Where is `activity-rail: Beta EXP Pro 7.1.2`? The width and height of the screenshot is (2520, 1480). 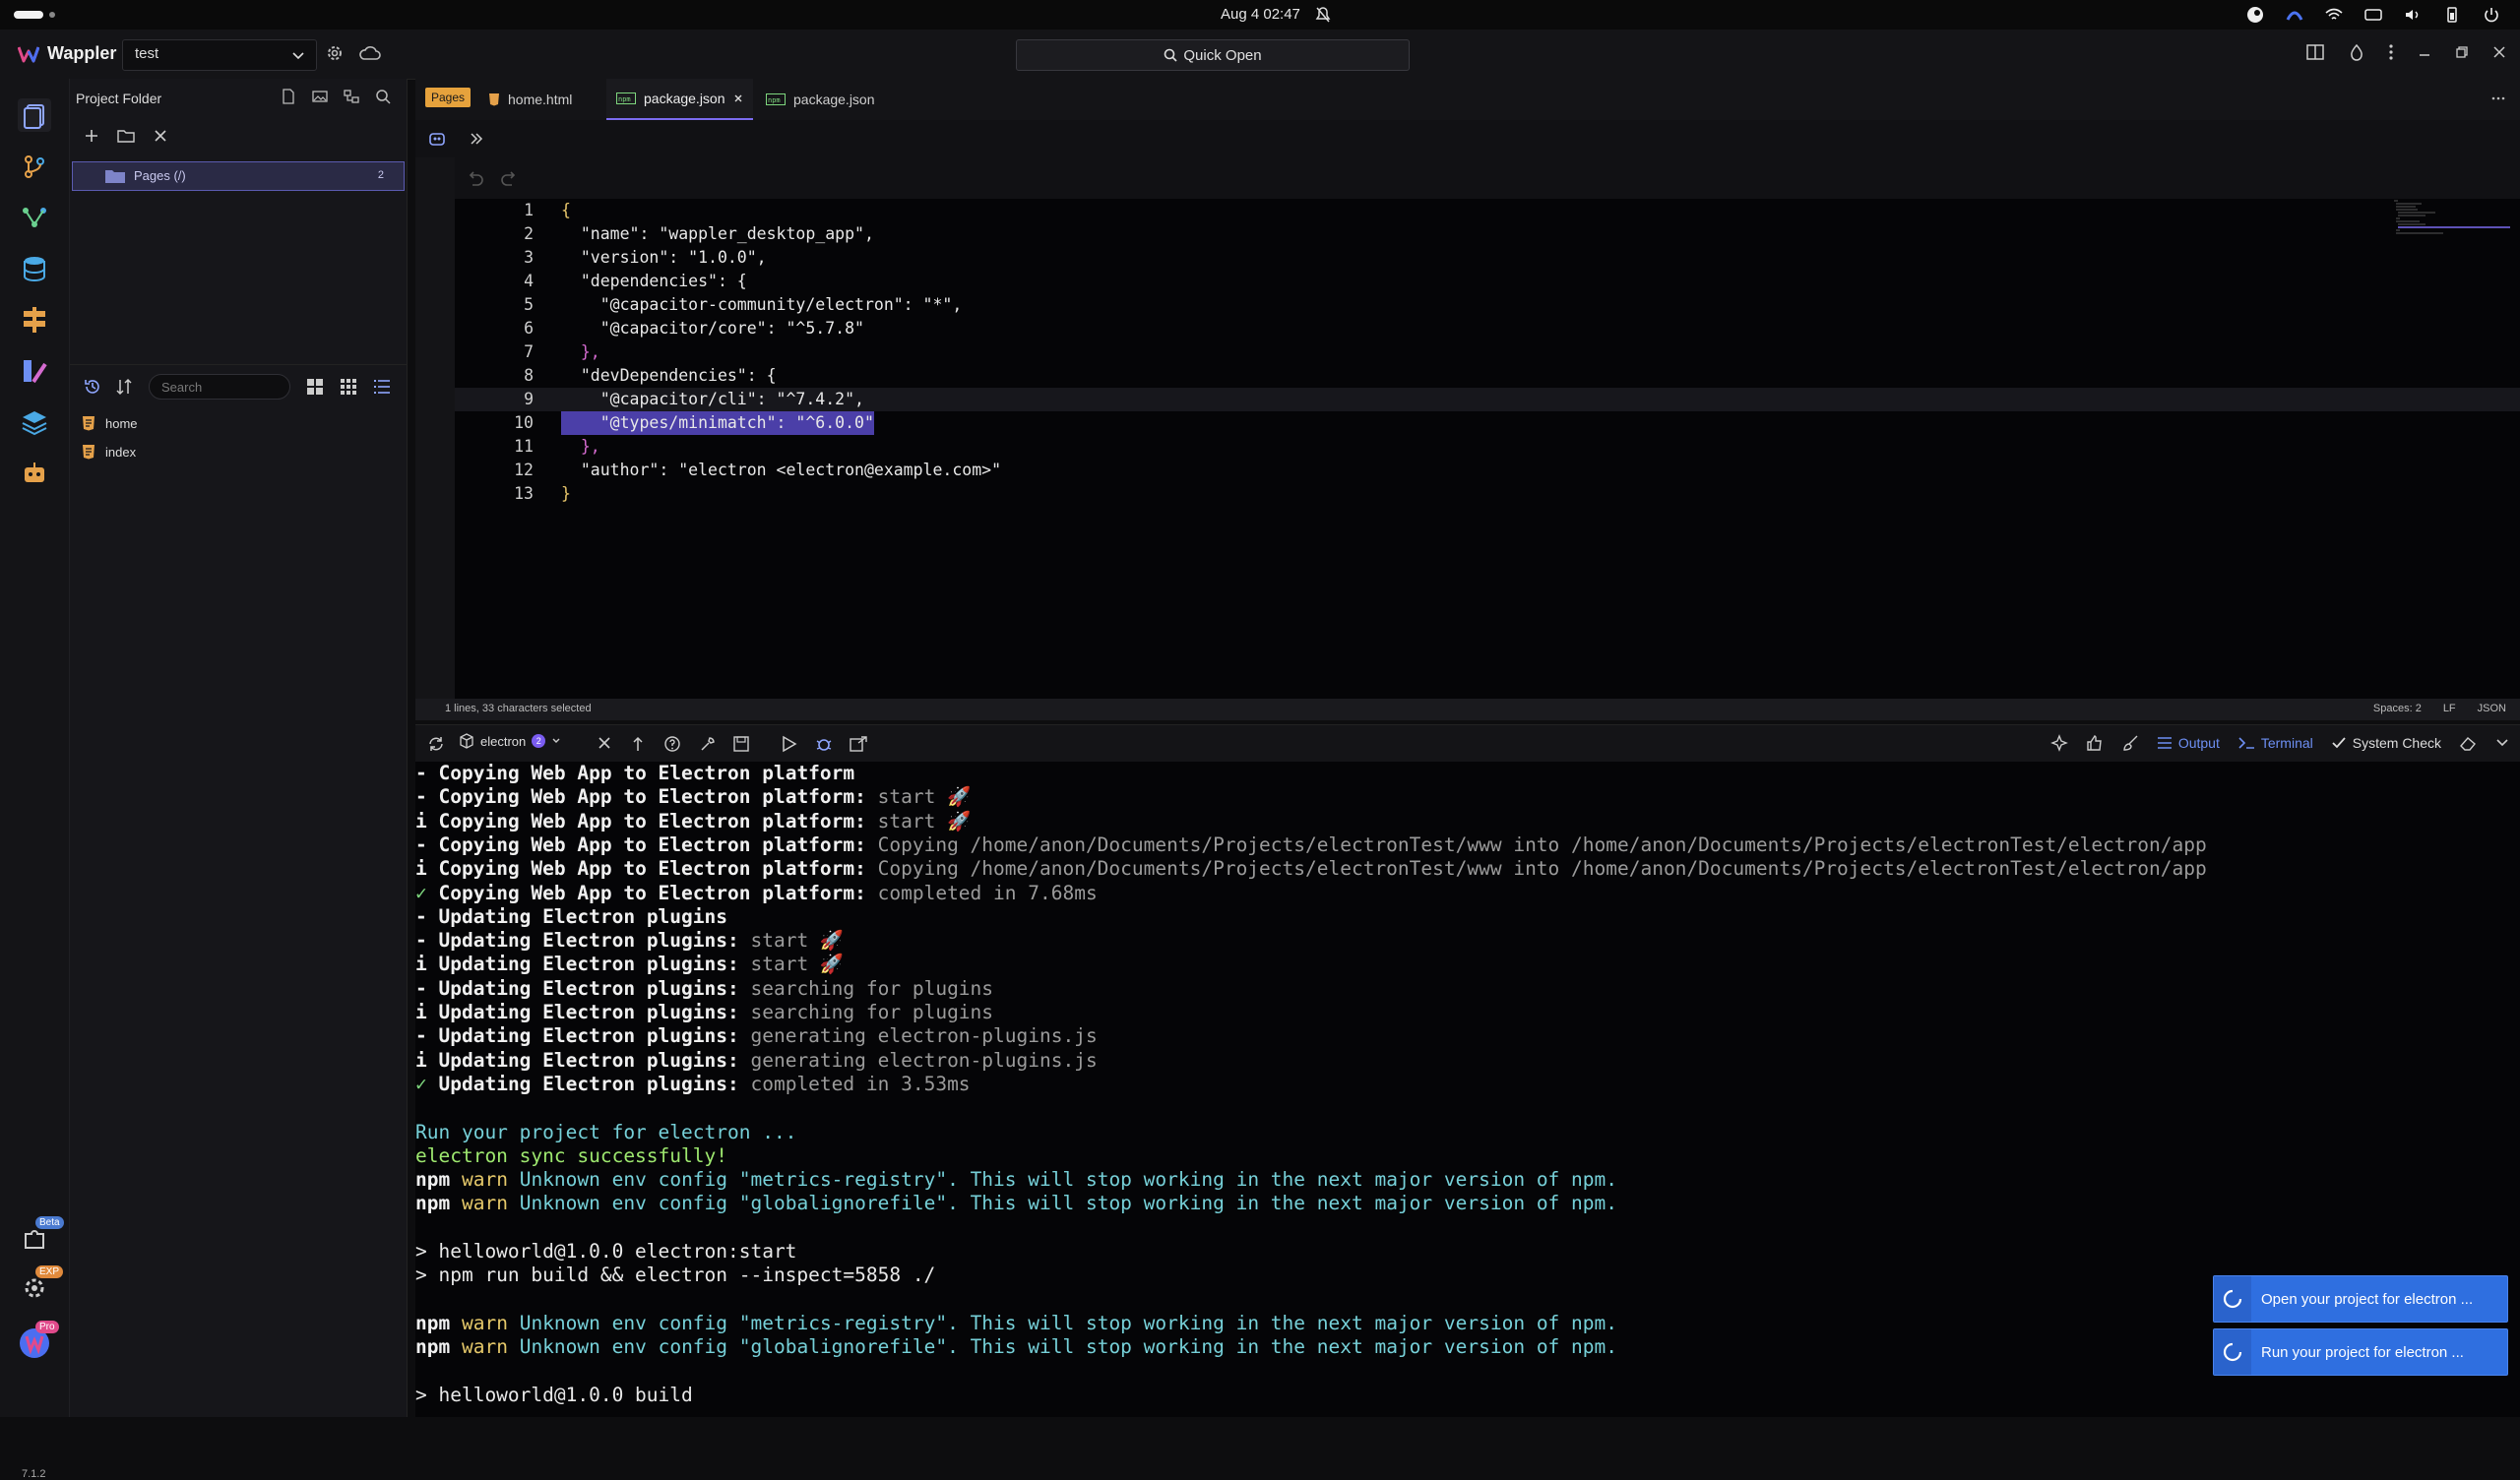 activity-rail: Beta EXP Pro 7.1.2 is located at coordinates (35, 779).